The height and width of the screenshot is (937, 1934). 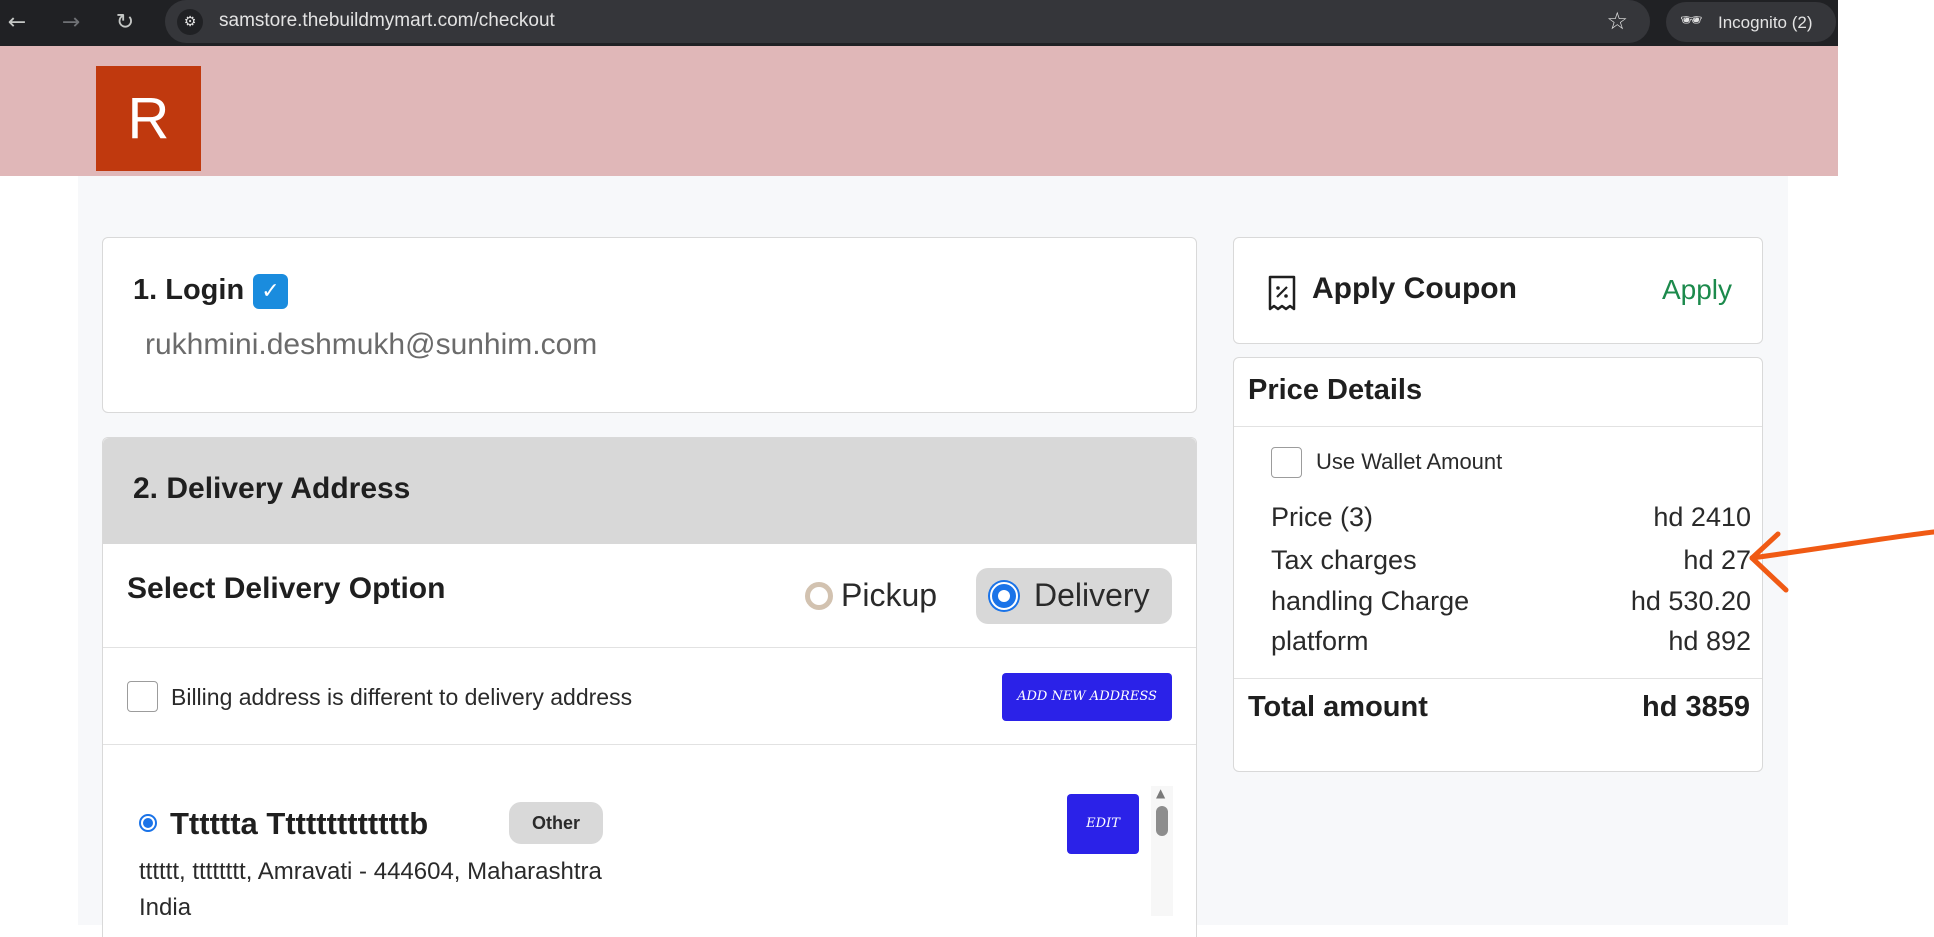 What do you see at coordinates (71, 23) in the screenshot?
I see `forward-icon: →` at bounding box center [71, 23].